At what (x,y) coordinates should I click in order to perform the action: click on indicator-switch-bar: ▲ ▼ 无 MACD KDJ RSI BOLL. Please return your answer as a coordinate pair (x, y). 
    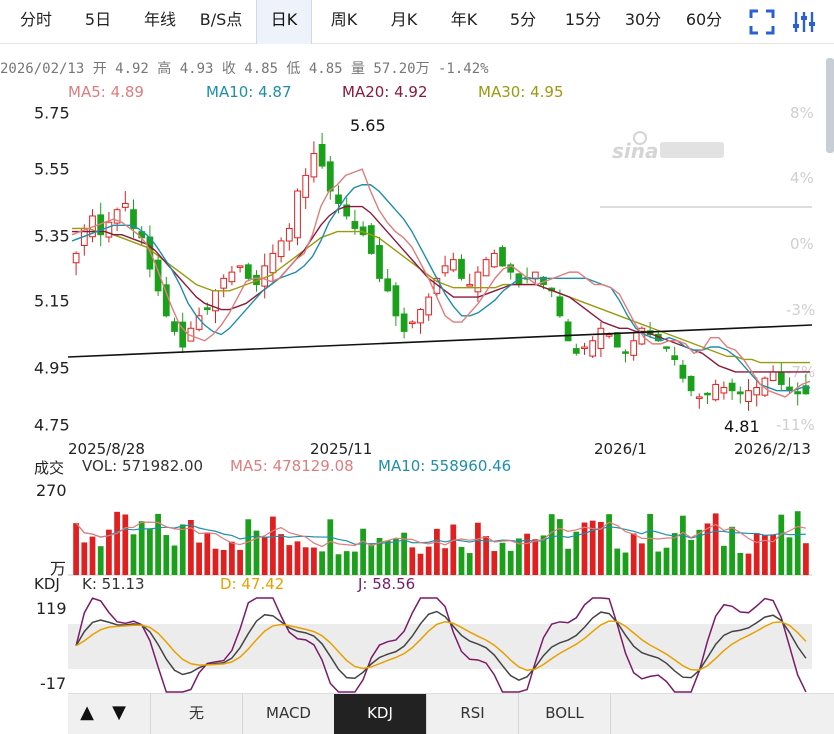
    Looking at the image, I should click on (451, 713).